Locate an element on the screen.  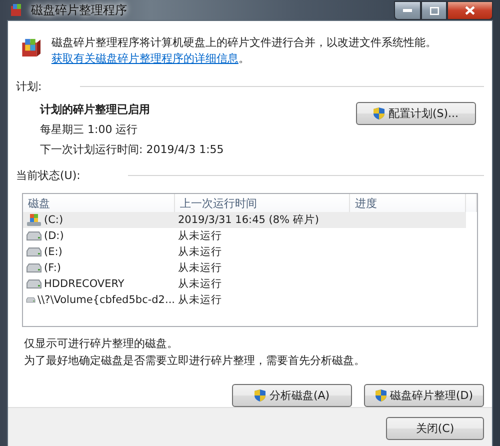
note-text: 为了最好地确定磁盘是否需要立即进行碎片整理，需要首先分析磁盘。 is located at coordinates (195, 361).